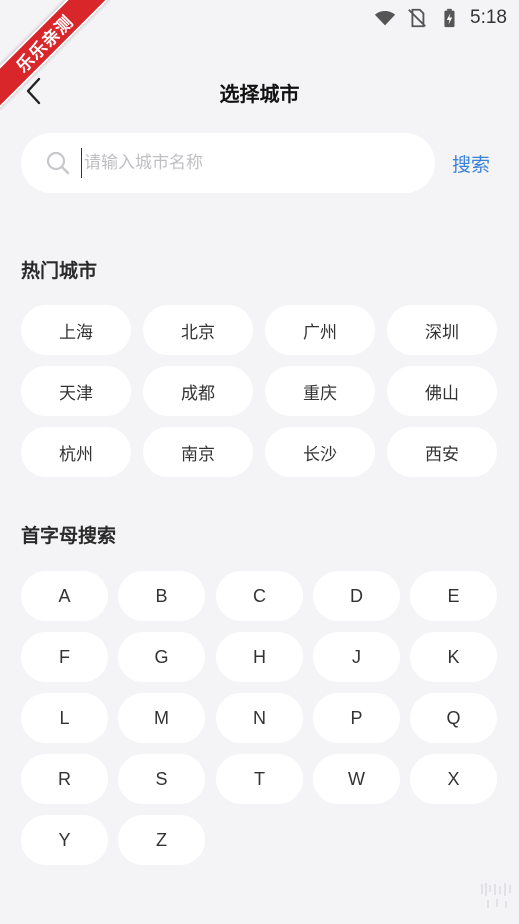 The width and height of the screenshot is (519, 924). I want to click on letter-chip: A, so click(64, 596).